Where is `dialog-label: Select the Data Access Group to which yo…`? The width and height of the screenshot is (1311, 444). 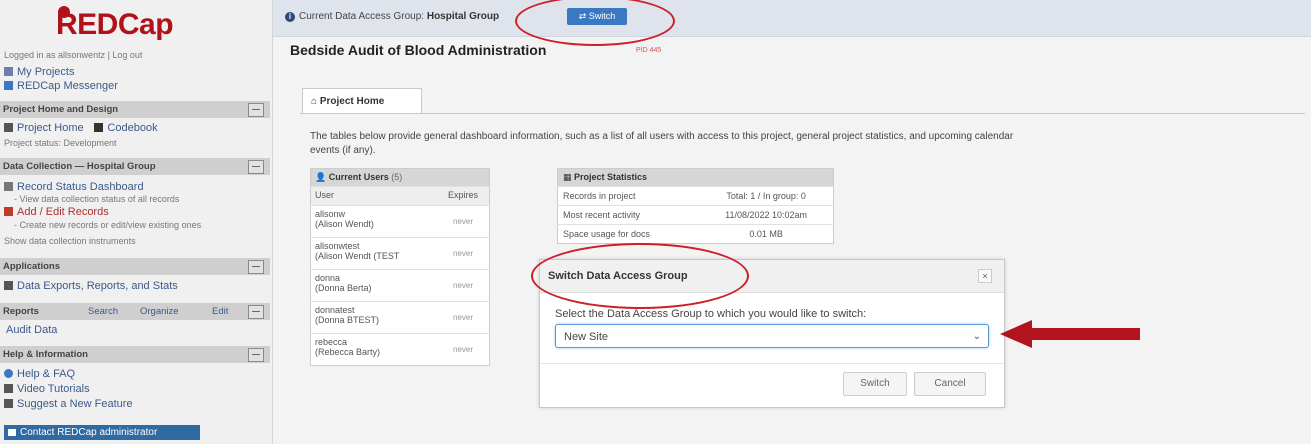
dialog-label: Select the Data Access Group to which yo… is located at coordinates (711, 314).